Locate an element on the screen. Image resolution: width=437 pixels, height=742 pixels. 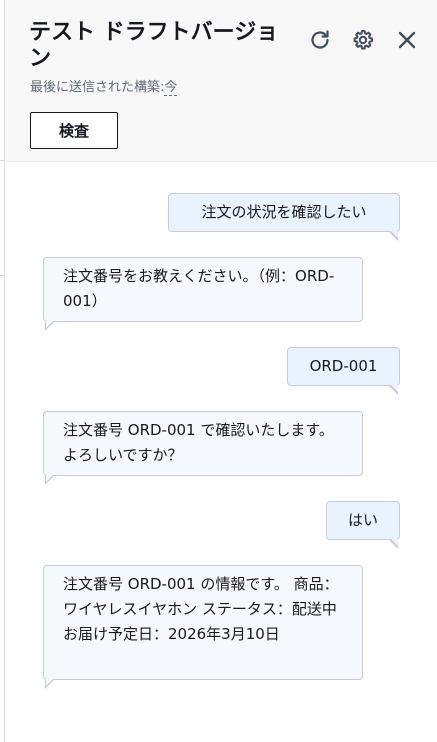
last-build-info: 最後に送信された構築:今 is located at coordinates (104, 88).